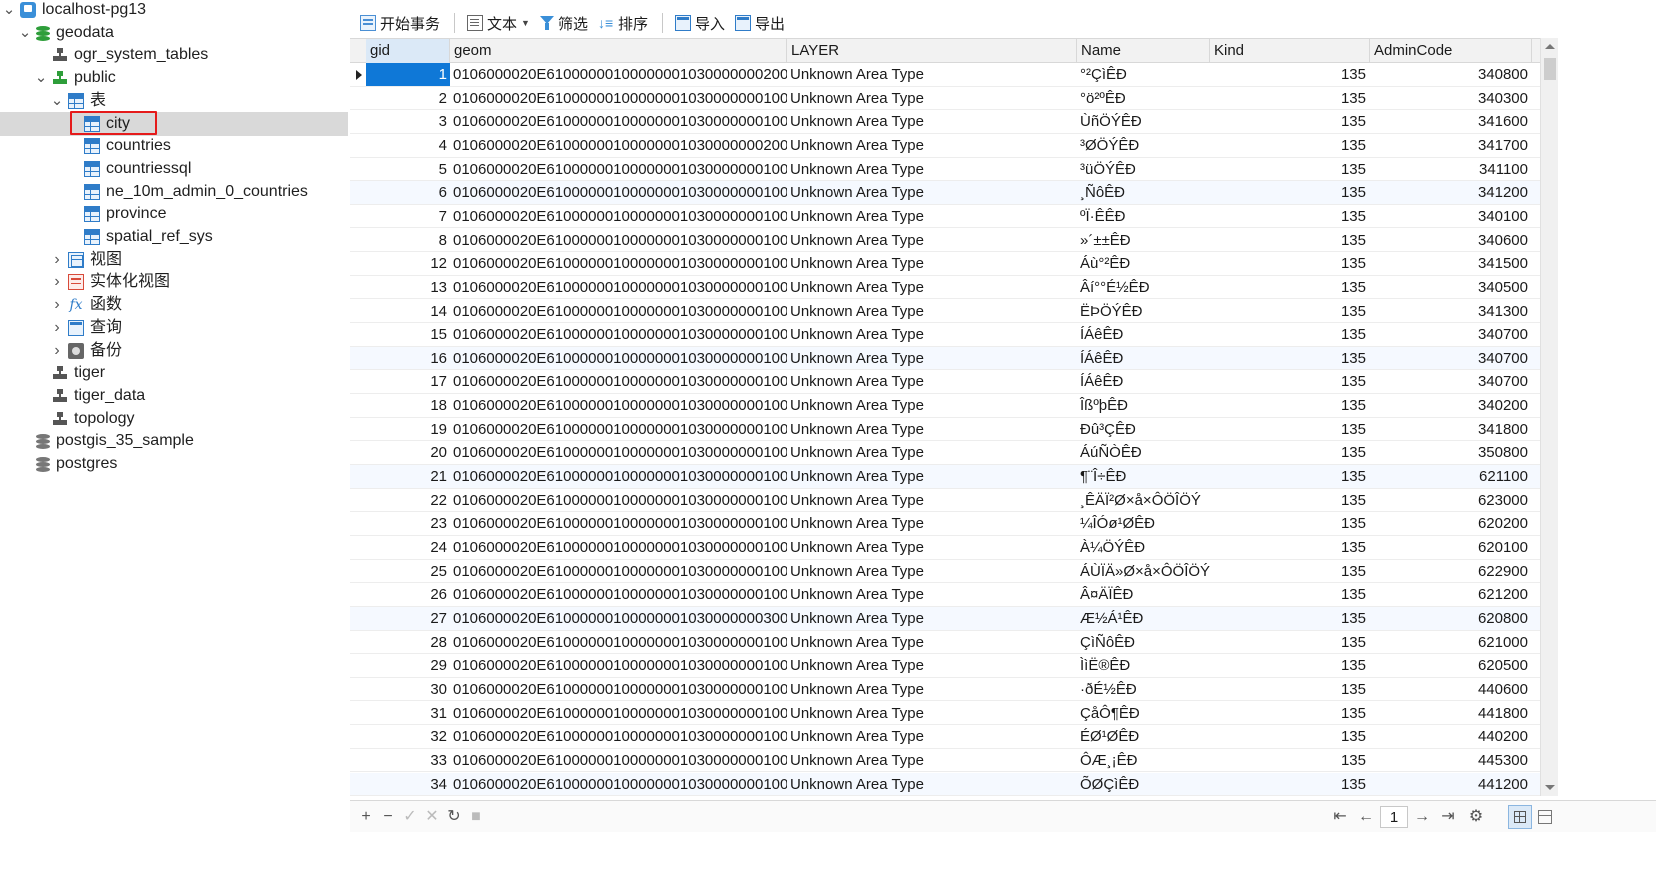 This screenshot has width=1656, height=877. I want to click on tree-item-ogr-system-tables: ogr_system_tables, so click(121, 55).